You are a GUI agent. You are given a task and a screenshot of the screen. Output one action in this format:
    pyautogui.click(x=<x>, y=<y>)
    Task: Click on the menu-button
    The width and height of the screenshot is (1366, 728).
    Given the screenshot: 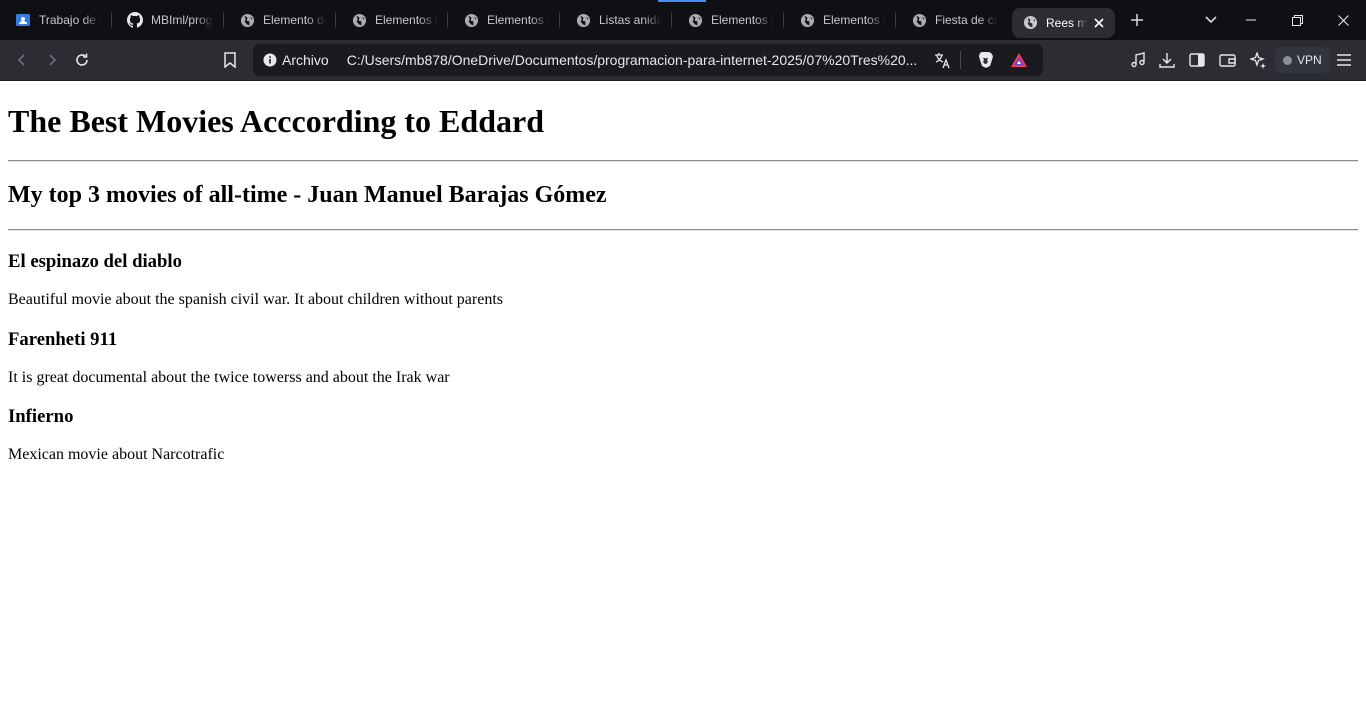 What is the action you would take?
    pyautogui.click(x=1344, y=60)
    